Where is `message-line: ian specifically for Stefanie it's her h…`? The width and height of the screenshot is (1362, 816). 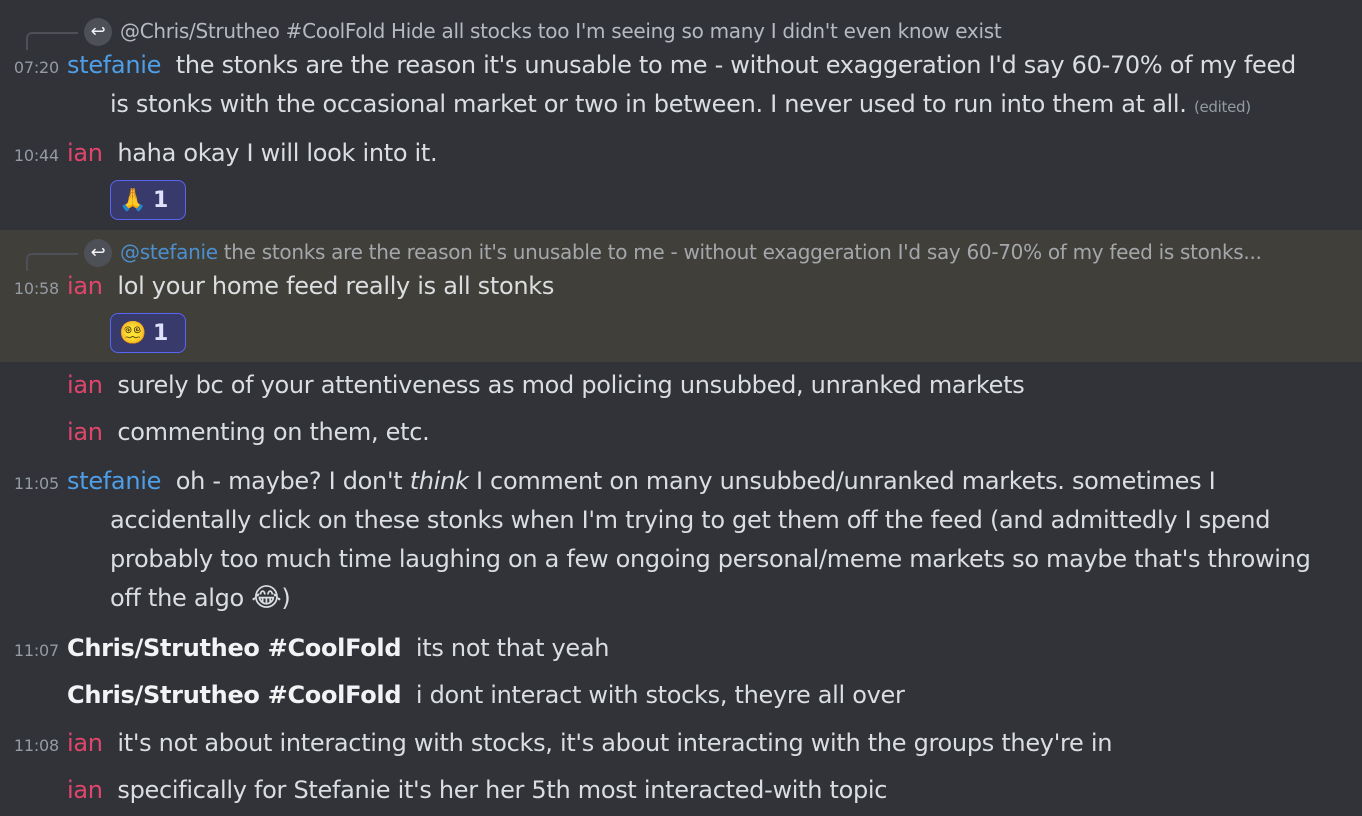
message-line: ian specifically for Stefanie it's her h… is located at coordinates (477, 790).